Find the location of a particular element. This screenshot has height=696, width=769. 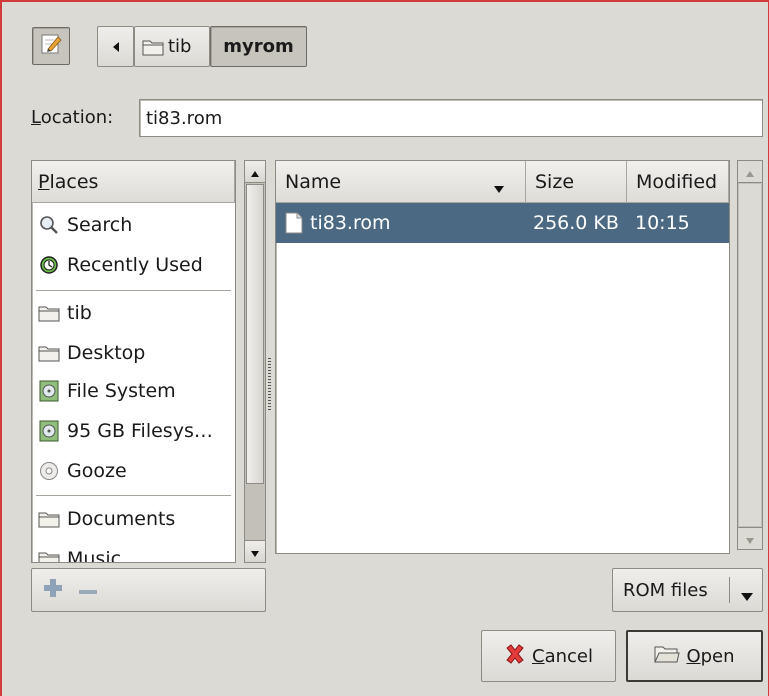

sort-descending-icon is located at coordinates (499, 188).